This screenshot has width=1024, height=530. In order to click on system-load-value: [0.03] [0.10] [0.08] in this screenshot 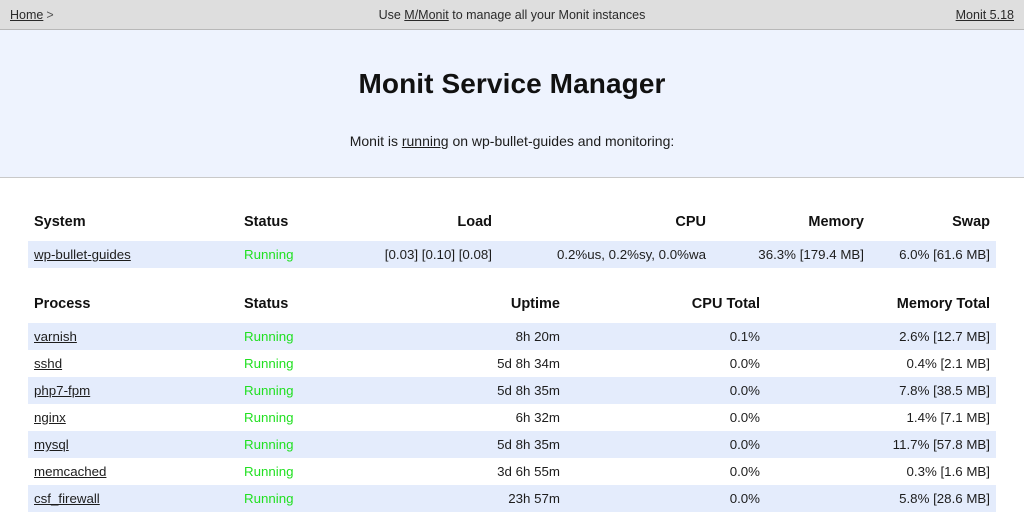, I will do `click(418, 254)`.